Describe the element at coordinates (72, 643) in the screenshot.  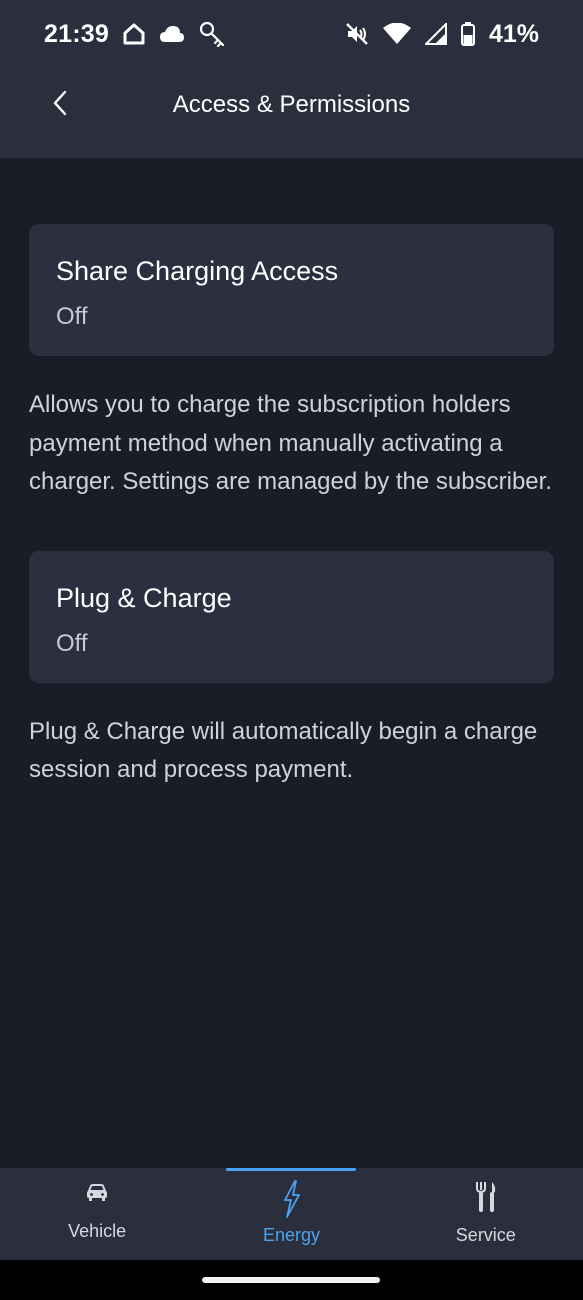
I see `plug-charge-value: Off` at that location.